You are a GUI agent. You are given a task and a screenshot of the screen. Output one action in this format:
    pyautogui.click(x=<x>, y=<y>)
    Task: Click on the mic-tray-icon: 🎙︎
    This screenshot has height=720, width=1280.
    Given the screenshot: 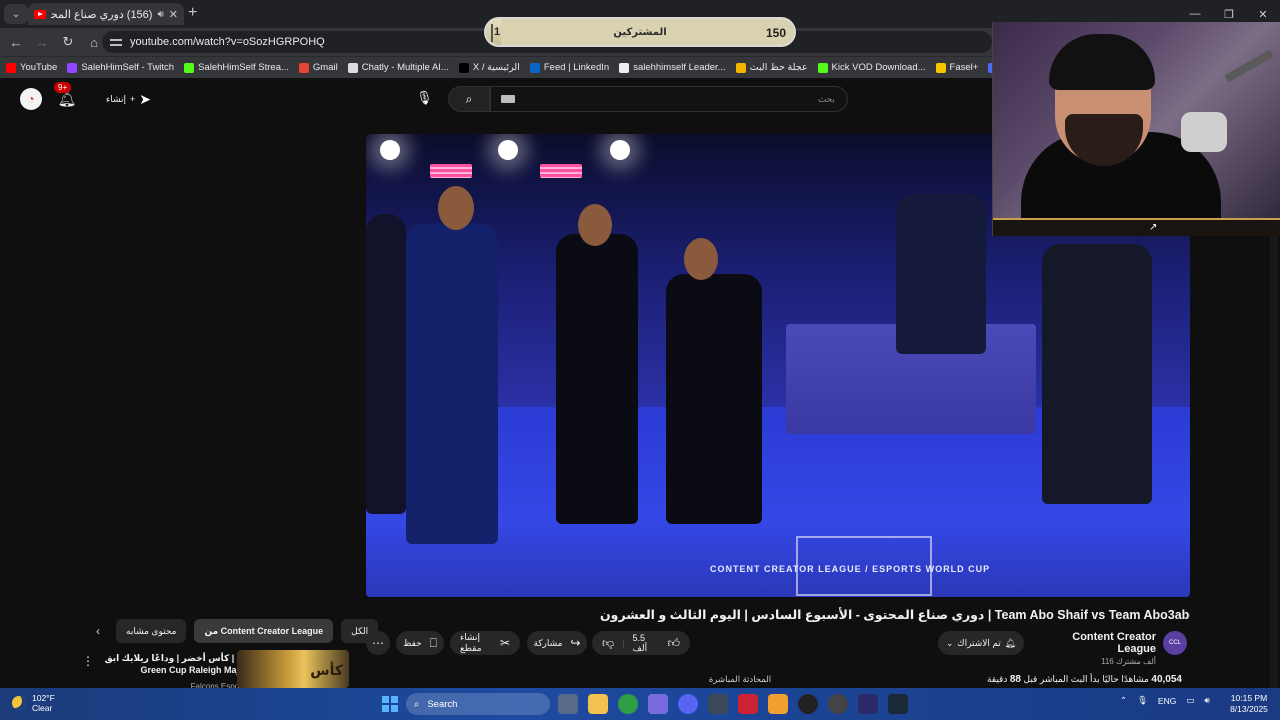 What is the action you would take?
    pyautogui.click(x=1142, y=700)
    